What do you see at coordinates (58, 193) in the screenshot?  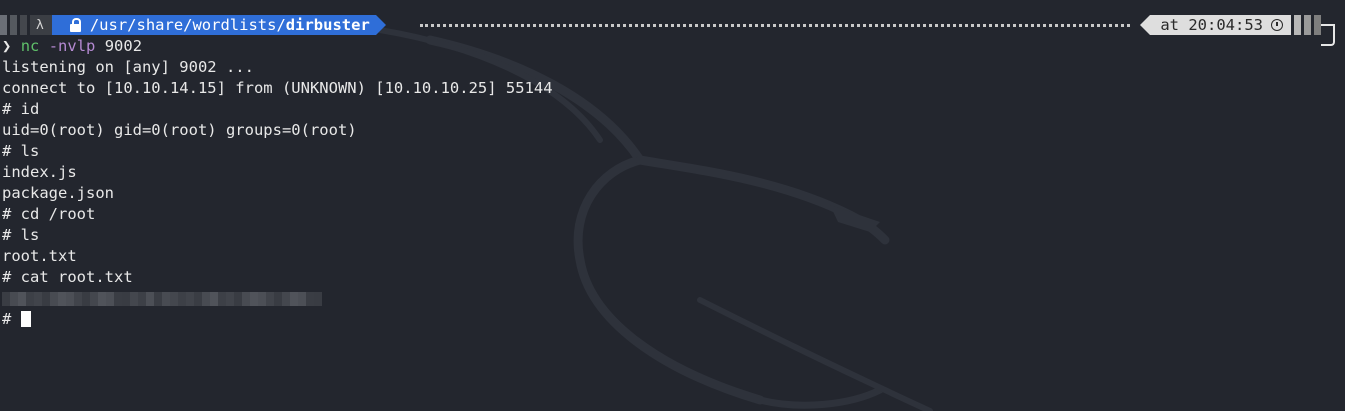 I see `output-line: package.json` at bounding box center [58, 193].